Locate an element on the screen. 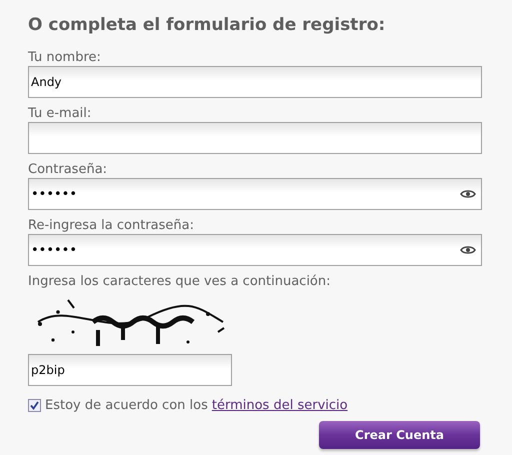 The image size is (512, 455). terms-link: términos del servicio is located at coordinates (280, 405).